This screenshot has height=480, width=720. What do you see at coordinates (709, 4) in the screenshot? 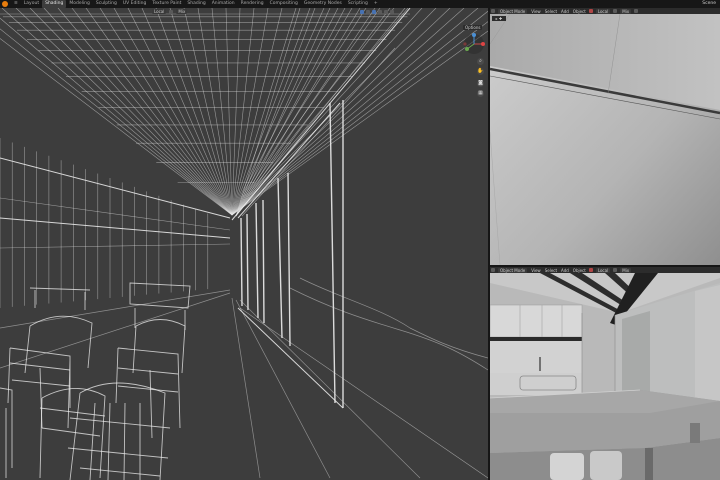
I see `scene-selector: Scene` at bounding box center [709, 4].